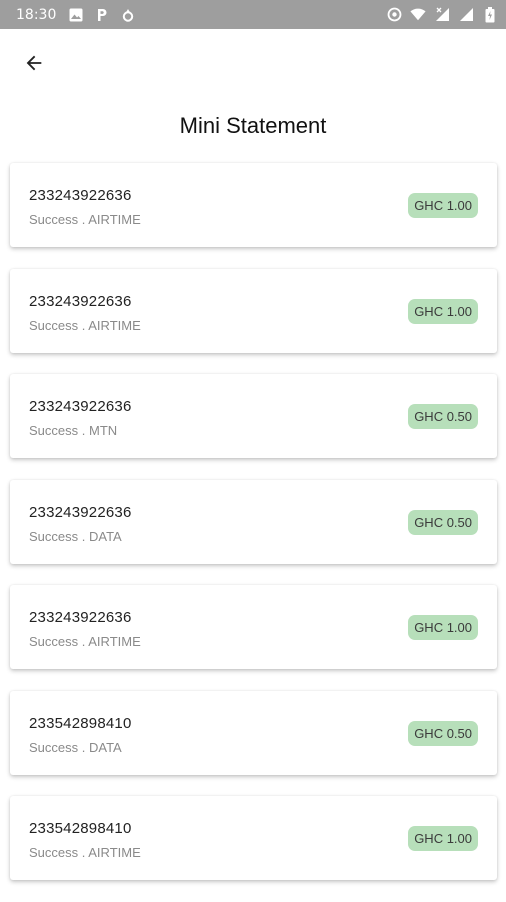 This screenshot has width=506, height=902. I want to click on status-left-icons, so click(102, 15).